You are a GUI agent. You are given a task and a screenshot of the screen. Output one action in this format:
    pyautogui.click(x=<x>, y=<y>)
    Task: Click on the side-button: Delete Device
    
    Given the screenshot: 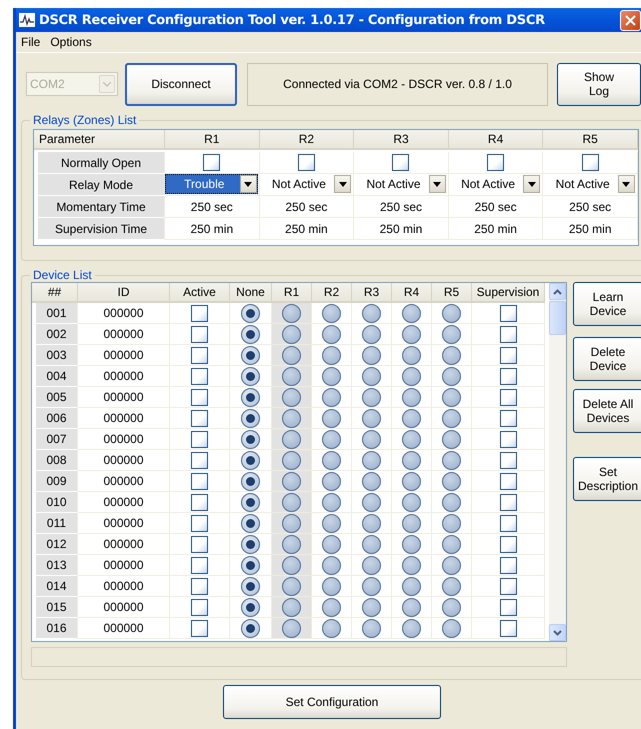 What is the action you would take?
    pyautogui.click(x=607, y=359)
    